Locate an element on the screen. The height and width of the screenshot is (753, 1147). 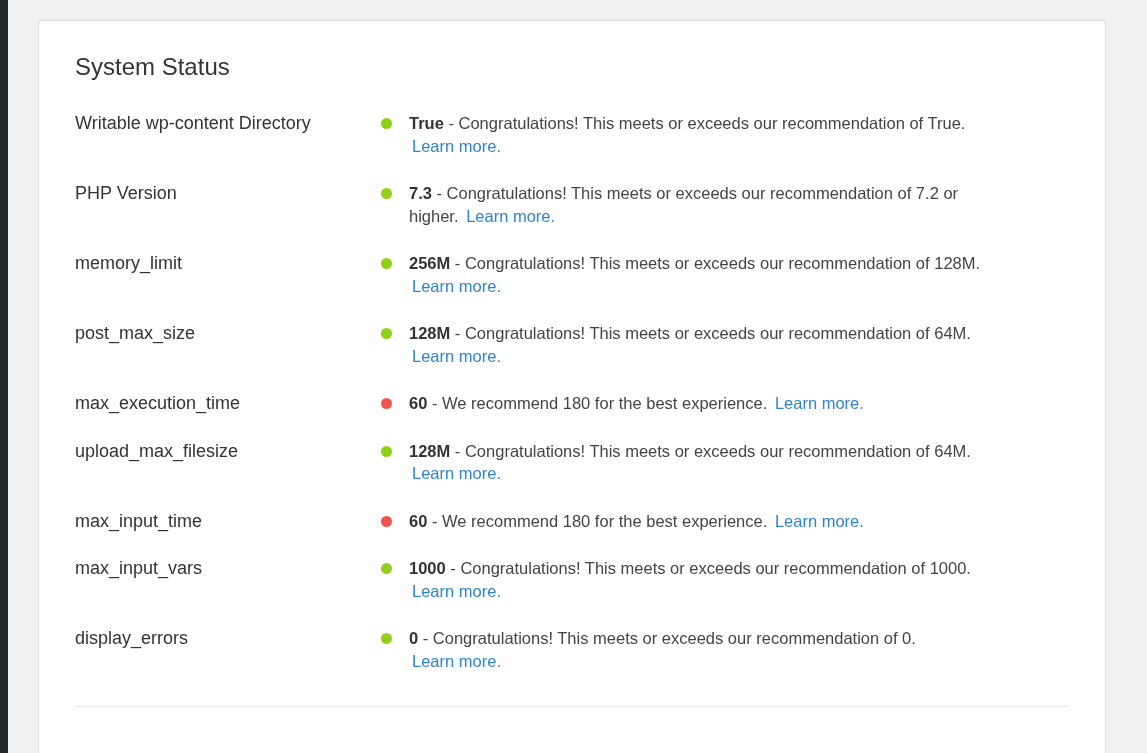
setting-name: post_max_size is located at coordinates (136, 333).